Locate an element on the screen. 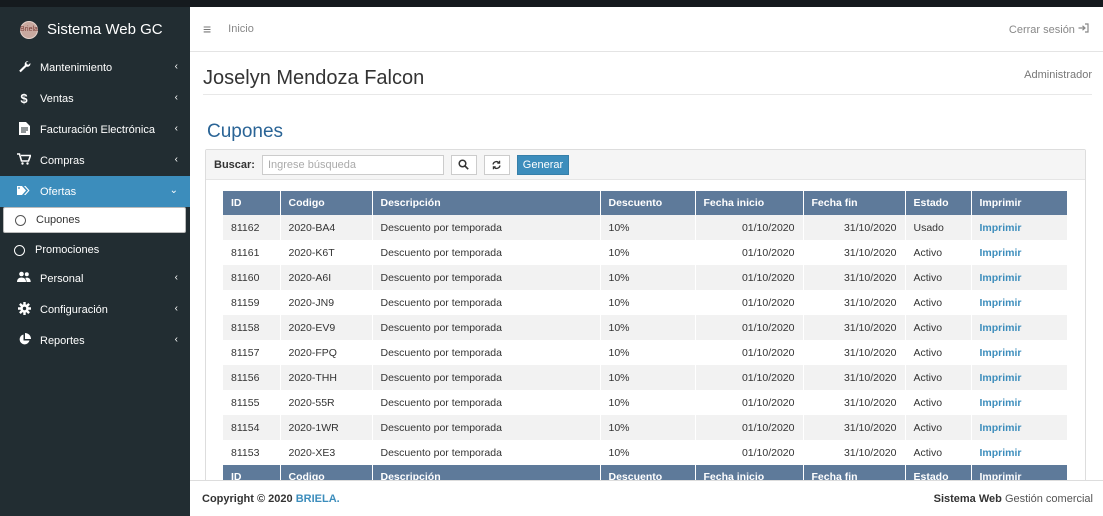 This screenshot has height=516, width=1103. brand: Briela Sistema Web GC is located at coordinates (95, 29).